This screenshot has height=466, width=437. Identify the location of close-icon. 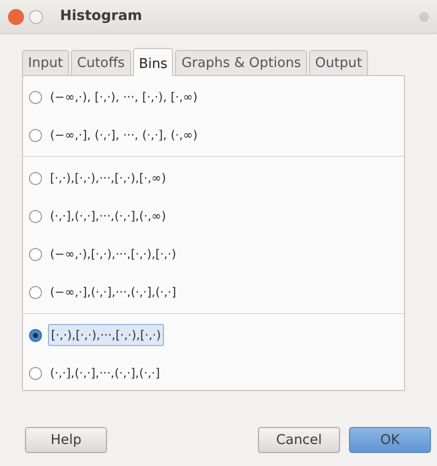
(16, 16).